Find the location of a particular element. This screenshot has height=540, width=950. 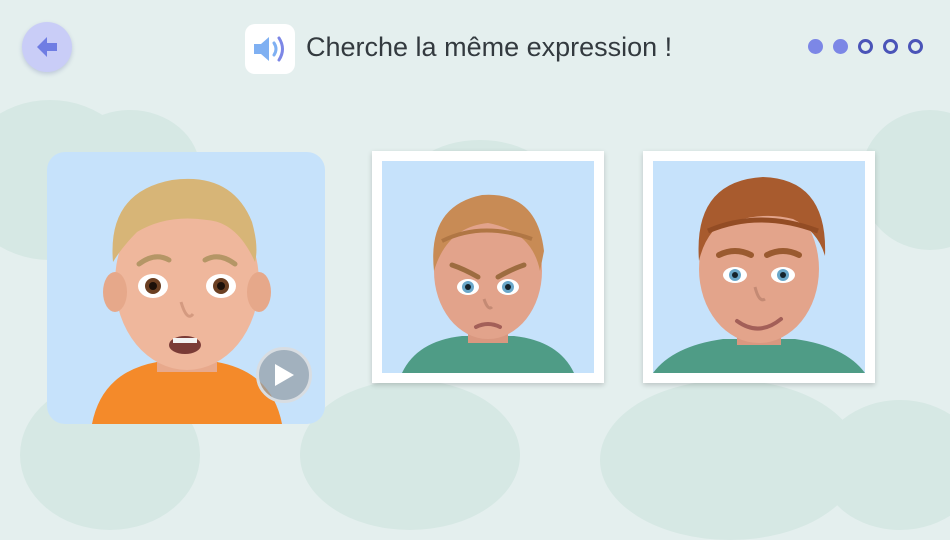

back-button is located at coordinates (47, 47).